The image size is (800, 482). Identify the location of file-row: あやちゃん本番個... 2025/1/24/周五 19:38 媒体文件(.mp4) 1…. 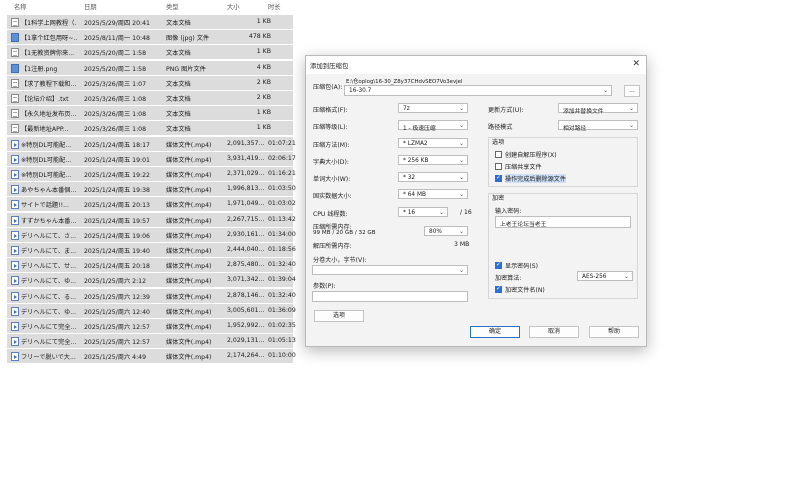
(151, 189).